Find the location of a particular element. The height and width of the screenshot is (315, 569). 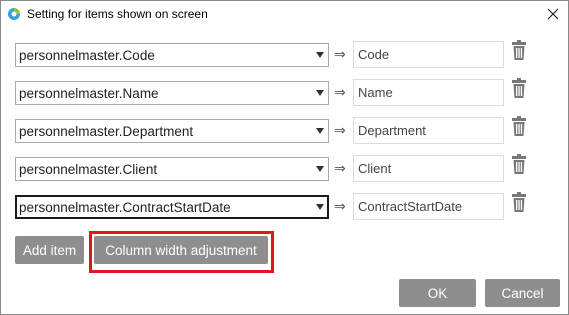

item-row: personnelmaster.Department ⇒ is located at coordinates (285, 130).